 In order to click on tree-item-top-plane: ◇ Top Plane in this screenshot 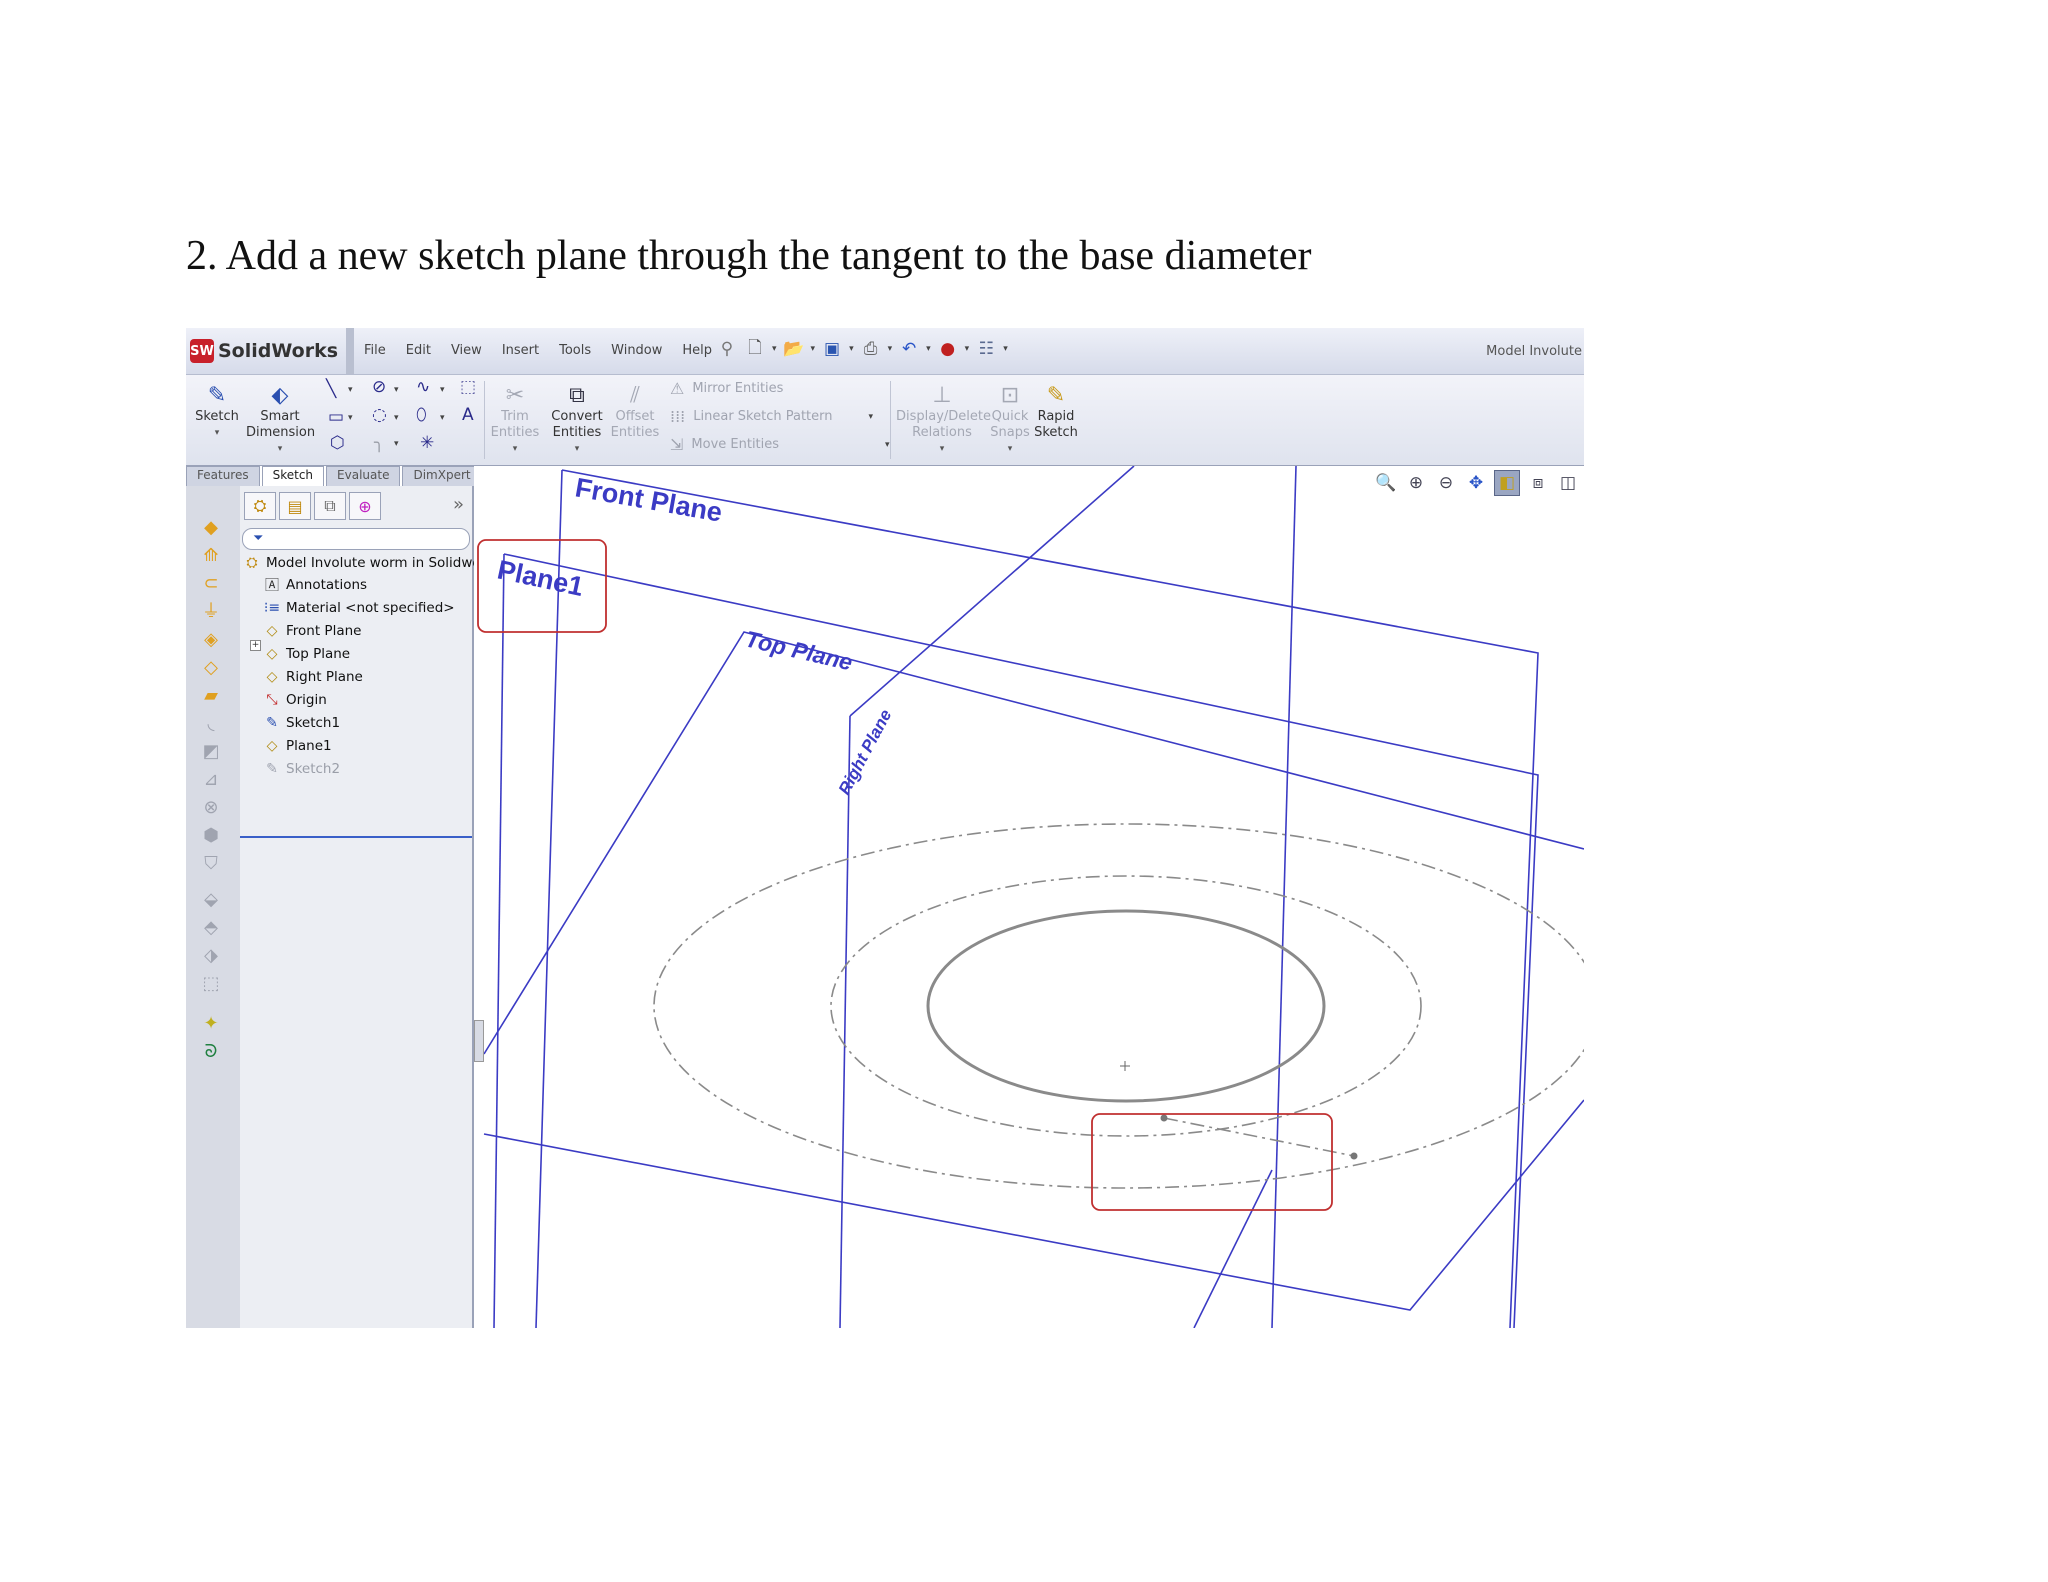, I will do `click(306, 654)`.